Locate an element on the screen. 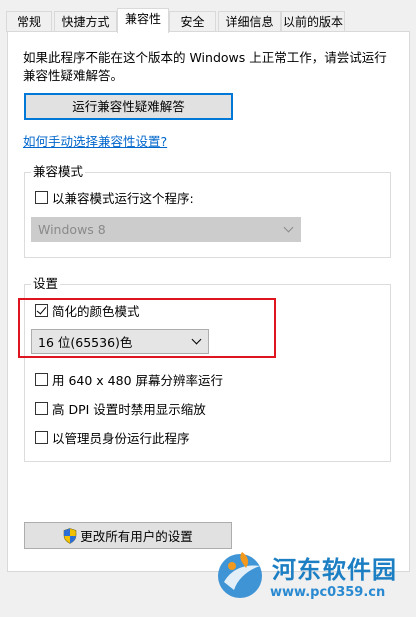 The image size is (416, 617). run-troubleshooter-button: 运行兼容性疑难解答 is located at coordinates (128, 106).